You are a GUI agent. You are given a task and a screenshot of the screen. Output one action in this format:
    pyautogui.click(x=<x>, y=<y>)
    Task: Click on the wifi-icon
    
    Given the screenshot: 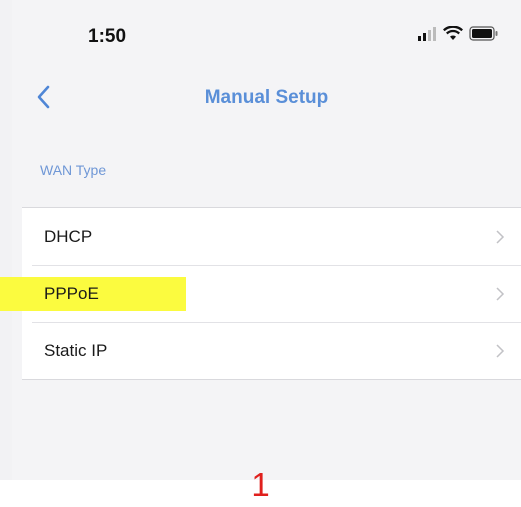 What is the action you would take?
    pyautogui.click(x=453, y=33)
    